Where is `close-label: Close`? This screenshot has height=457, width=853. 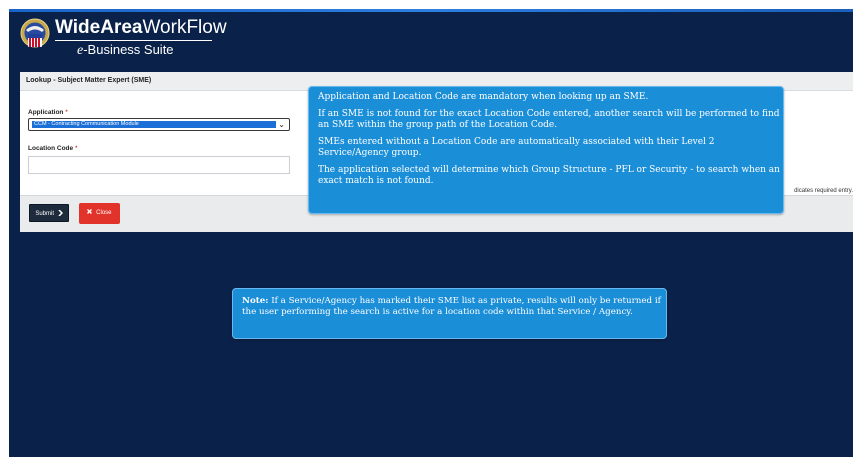
close-label: Close is located at coordinates (104, 213).